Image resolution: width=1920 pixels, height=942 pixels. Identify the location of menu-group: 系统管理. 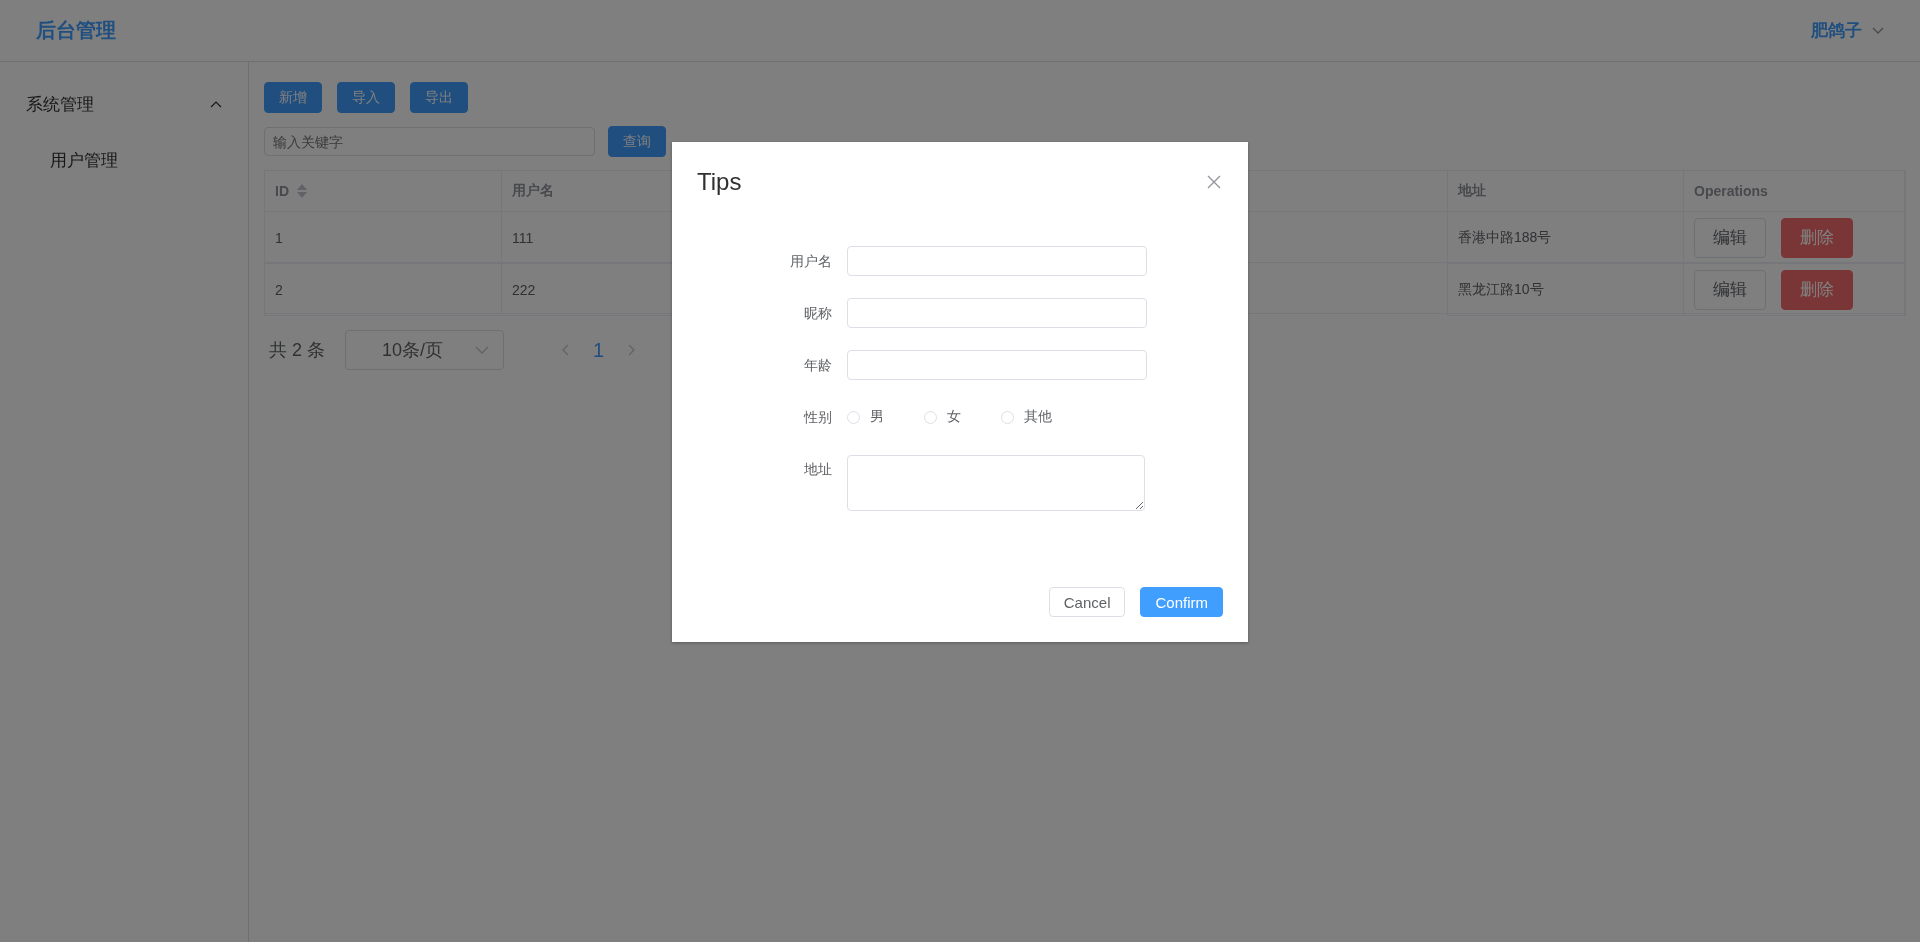
(124, 104).